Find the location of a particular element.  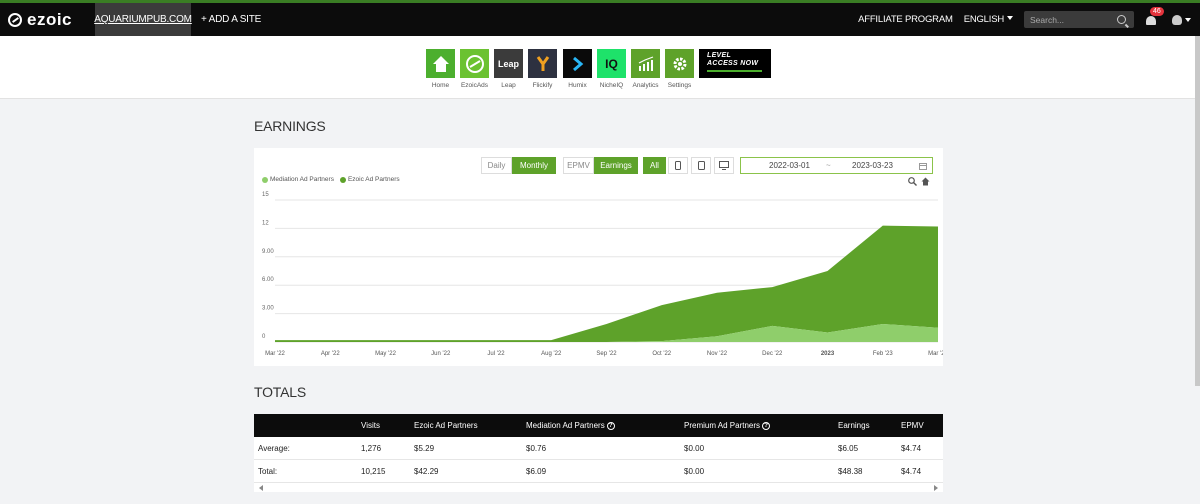

y-tick-label: 3.00 is located at coordinates (268, 309).